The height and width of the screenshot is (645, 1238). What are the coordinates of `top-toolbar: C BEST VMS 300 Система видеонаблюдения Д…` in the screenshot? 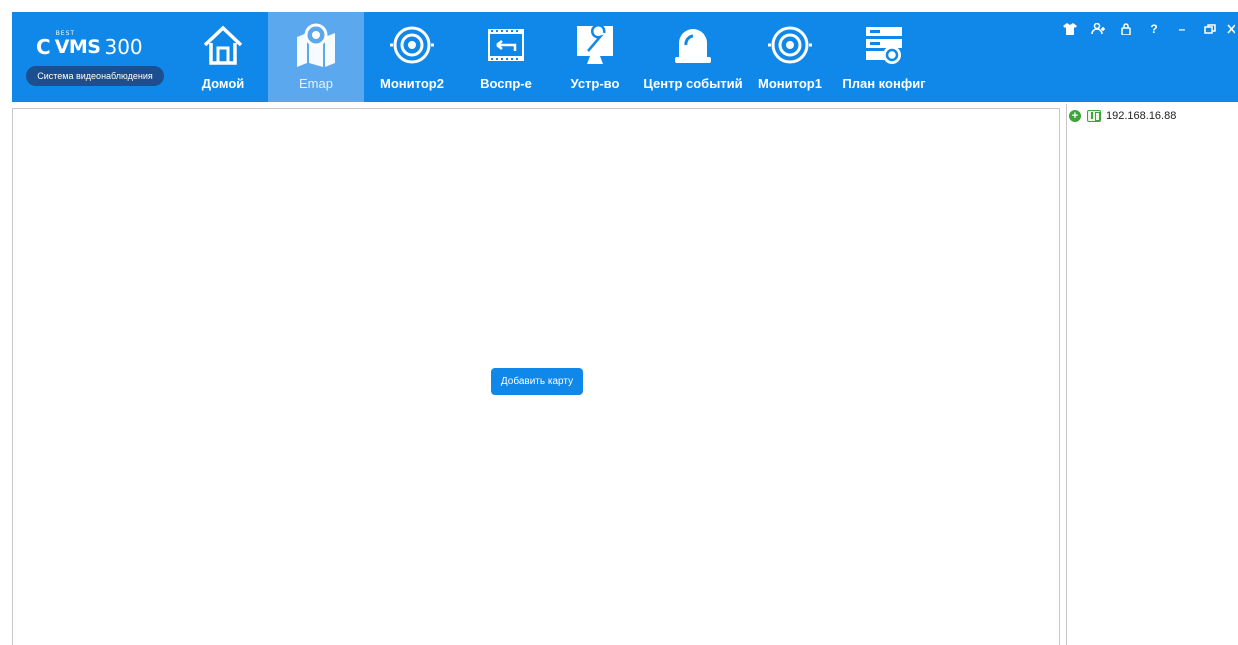 It's located at (625, 57).